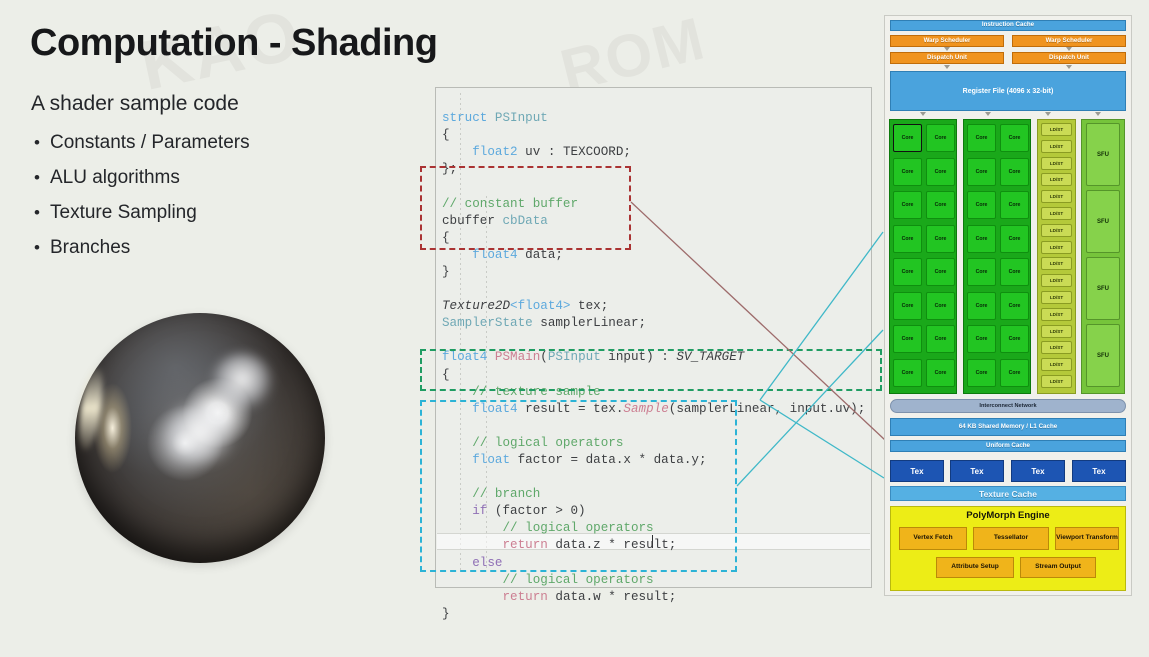 The height and width of the screenshot is (657, 1149). What do you see at coordinates (940, 205) in the screenshot?
I see `core-unit-5: Core` at bounding box center [940, 205].